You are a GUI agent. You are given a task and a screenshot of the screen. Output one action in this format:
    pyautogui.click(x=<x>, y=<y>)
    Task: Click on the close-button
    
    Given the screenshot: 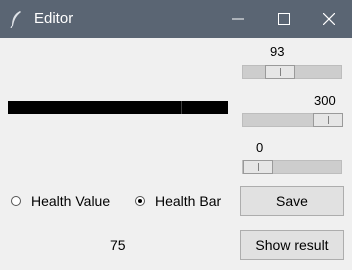 What is the action you would take?
    pyautogui.click(x=329, y=19)
    